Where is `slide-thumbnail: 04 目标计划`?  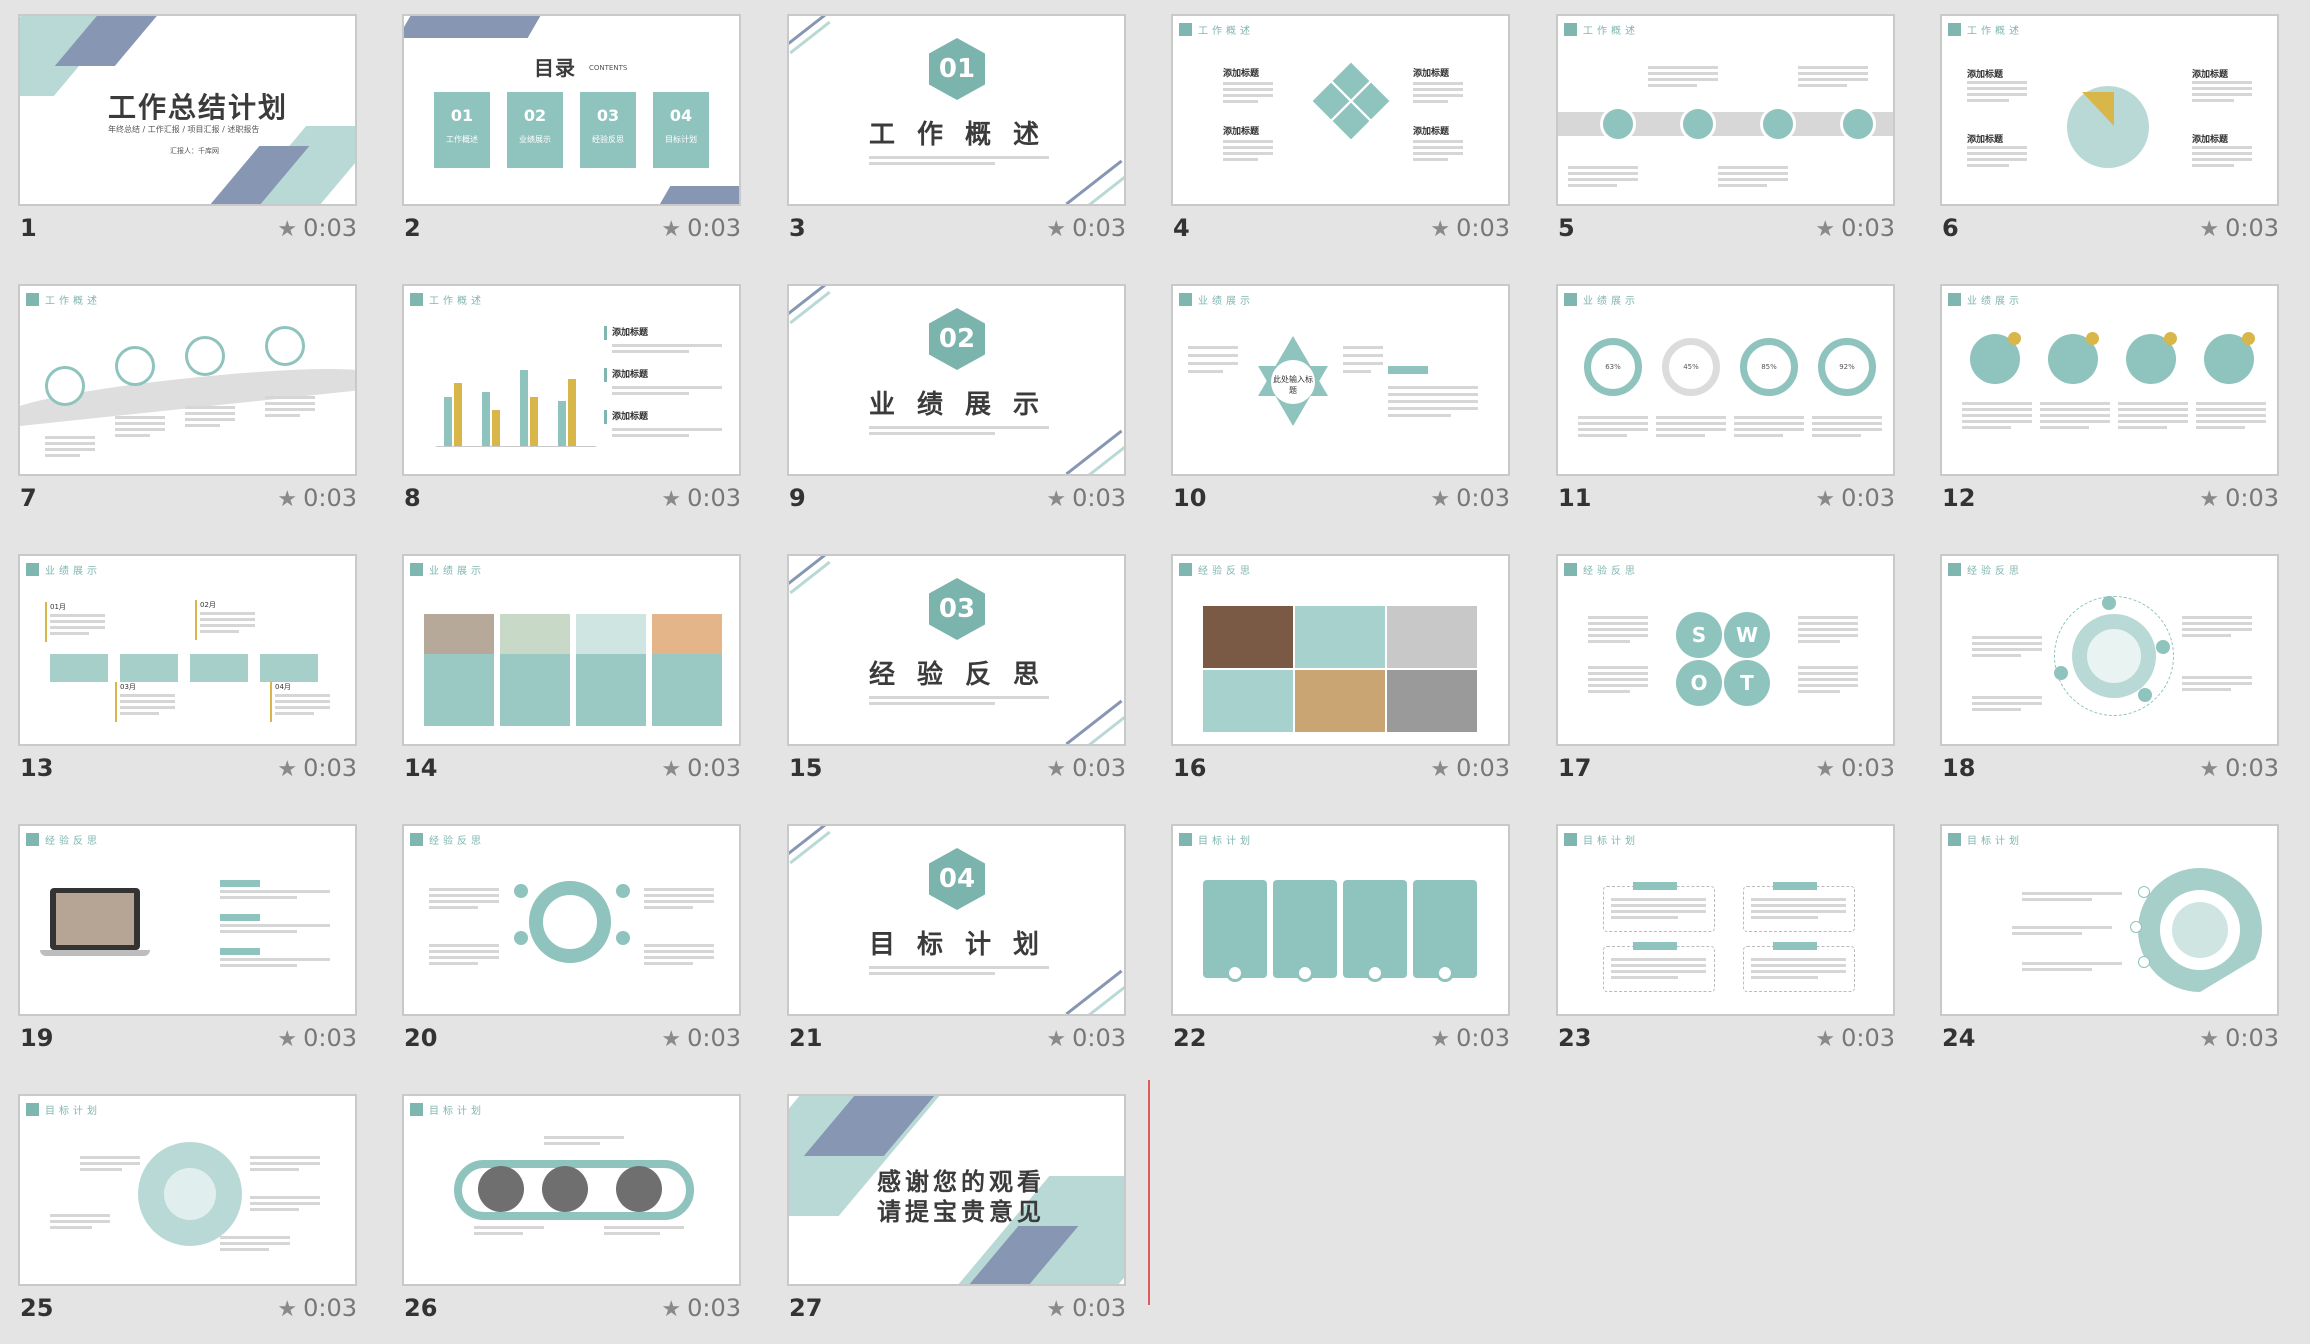
slide-thumbnail: 04 目标计划 is located at coordinates (956, 920).